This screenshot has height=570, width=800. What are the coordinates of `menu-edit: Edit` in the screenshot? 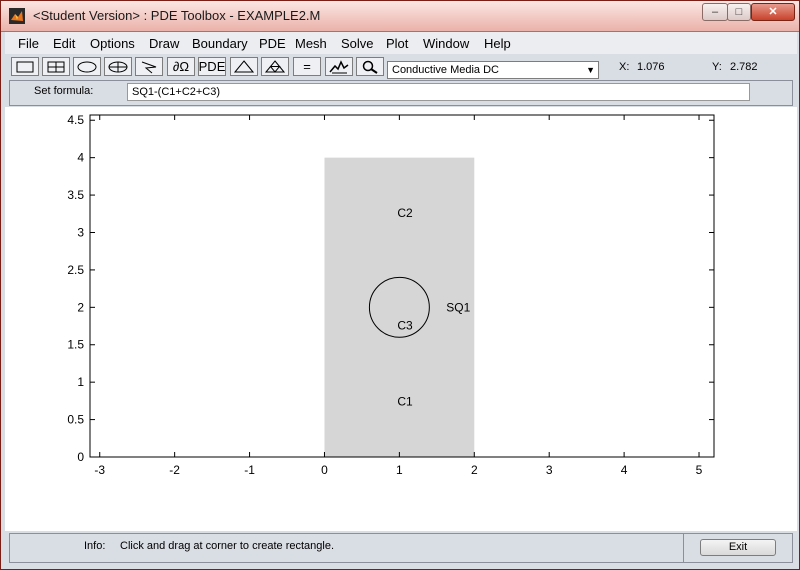 It's located at (64, 43).